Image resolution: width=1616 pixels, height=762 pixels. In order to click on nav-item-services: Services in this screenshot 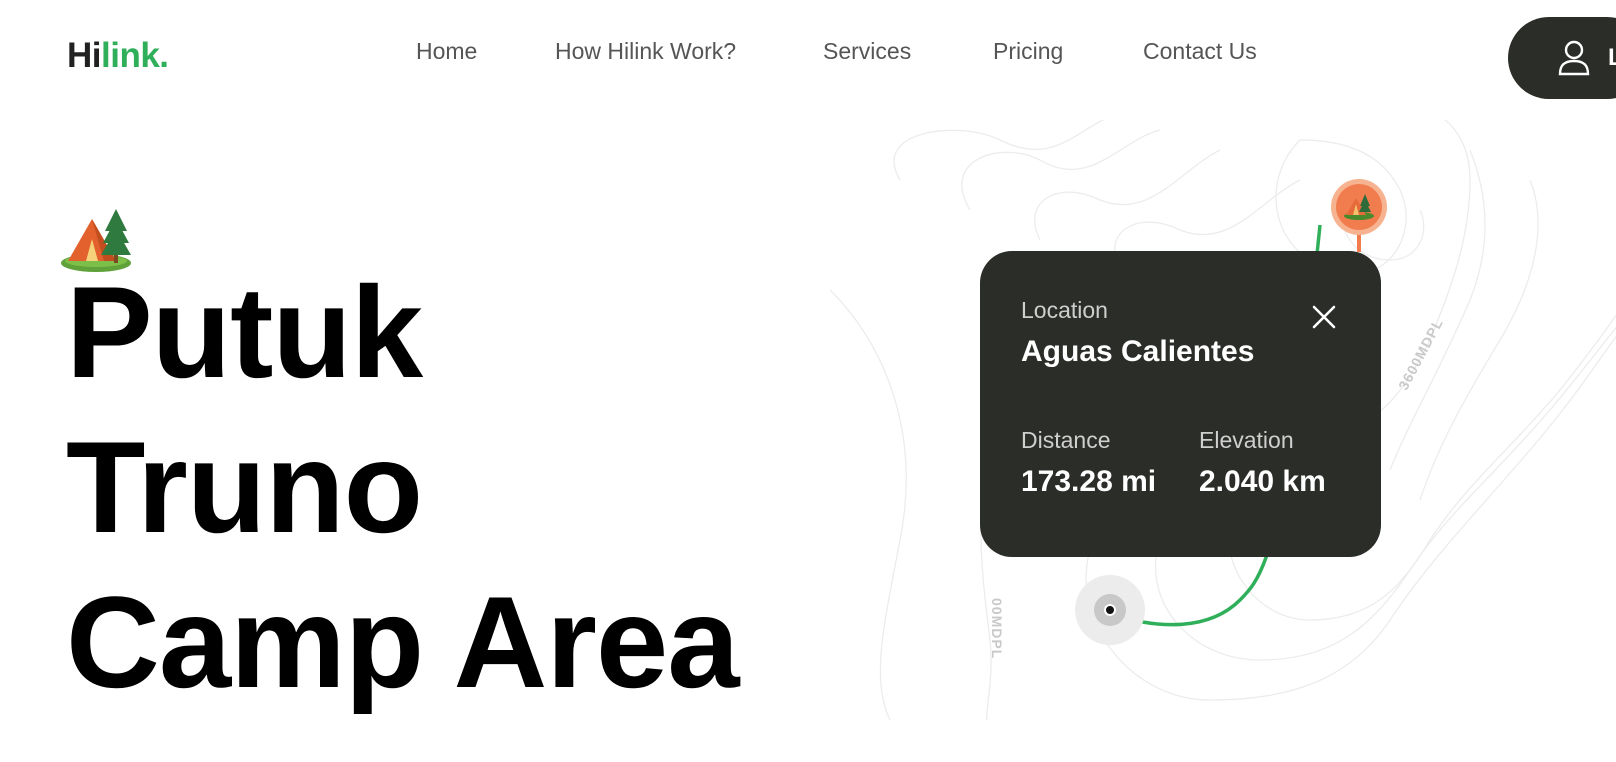, I will do `click(867, 51)`.